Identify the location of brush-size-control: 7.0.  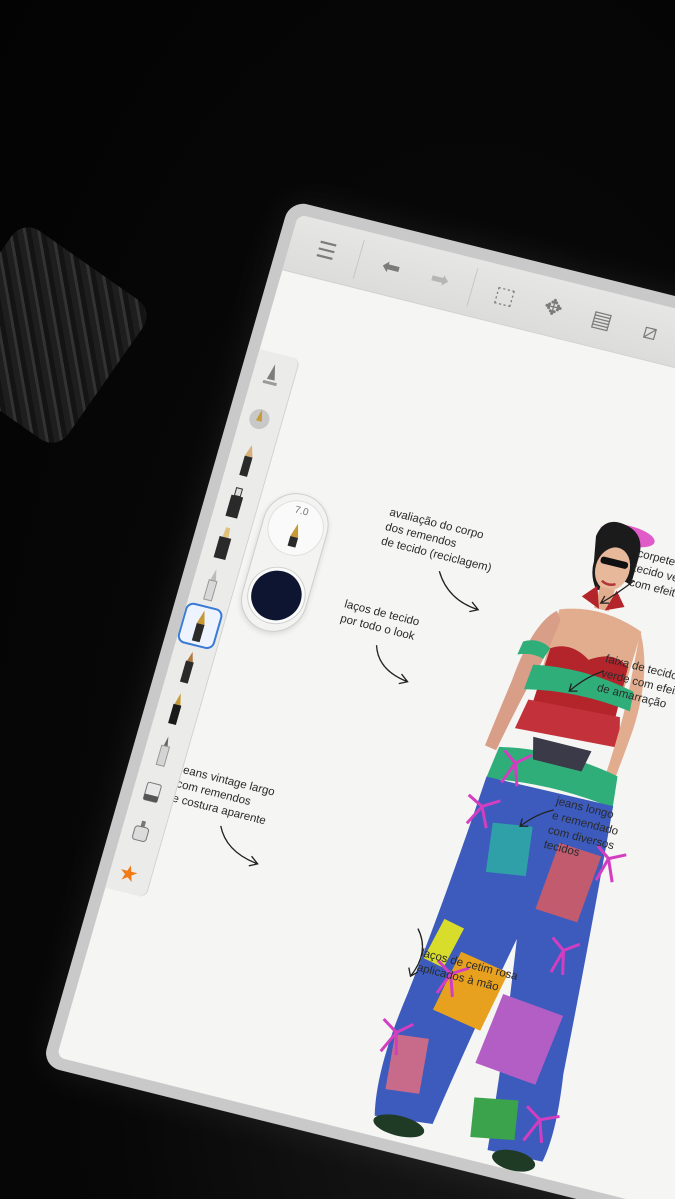
(295, 528).